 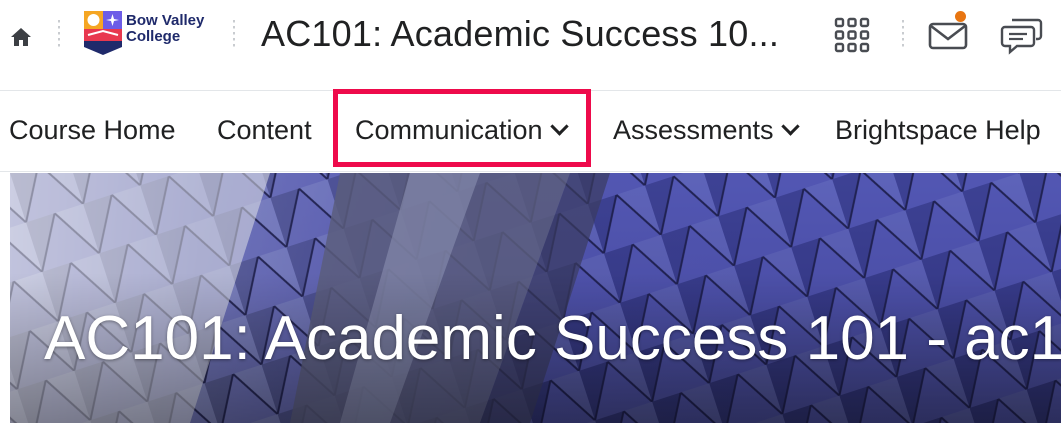 What do you see at coordinates (21, 37) in the screenshot?
I see `home-icon` at bounding box center [21, 37].